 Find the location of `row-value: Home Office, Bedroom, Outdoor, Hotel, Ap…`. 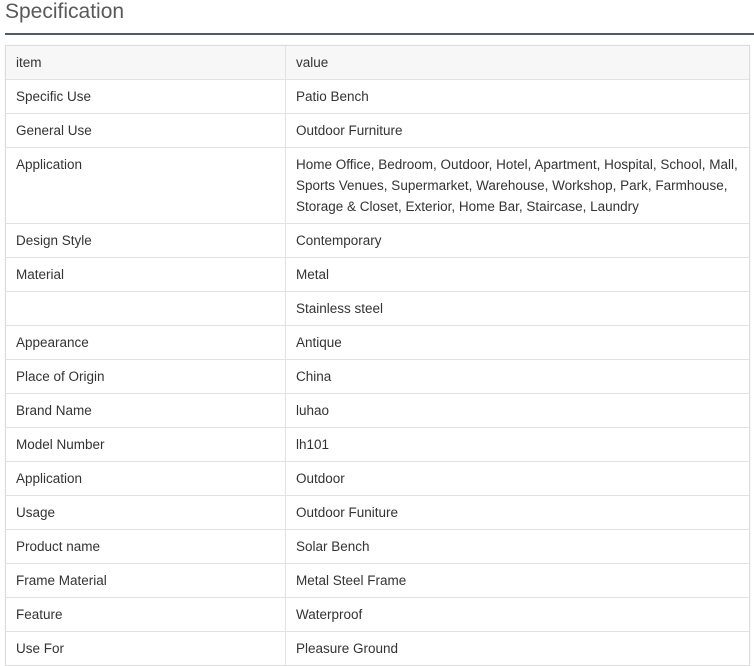

row-value: Home Office, Bedroom, Outdoor, Hotel, Ap… is located at coordinates (517, 185).